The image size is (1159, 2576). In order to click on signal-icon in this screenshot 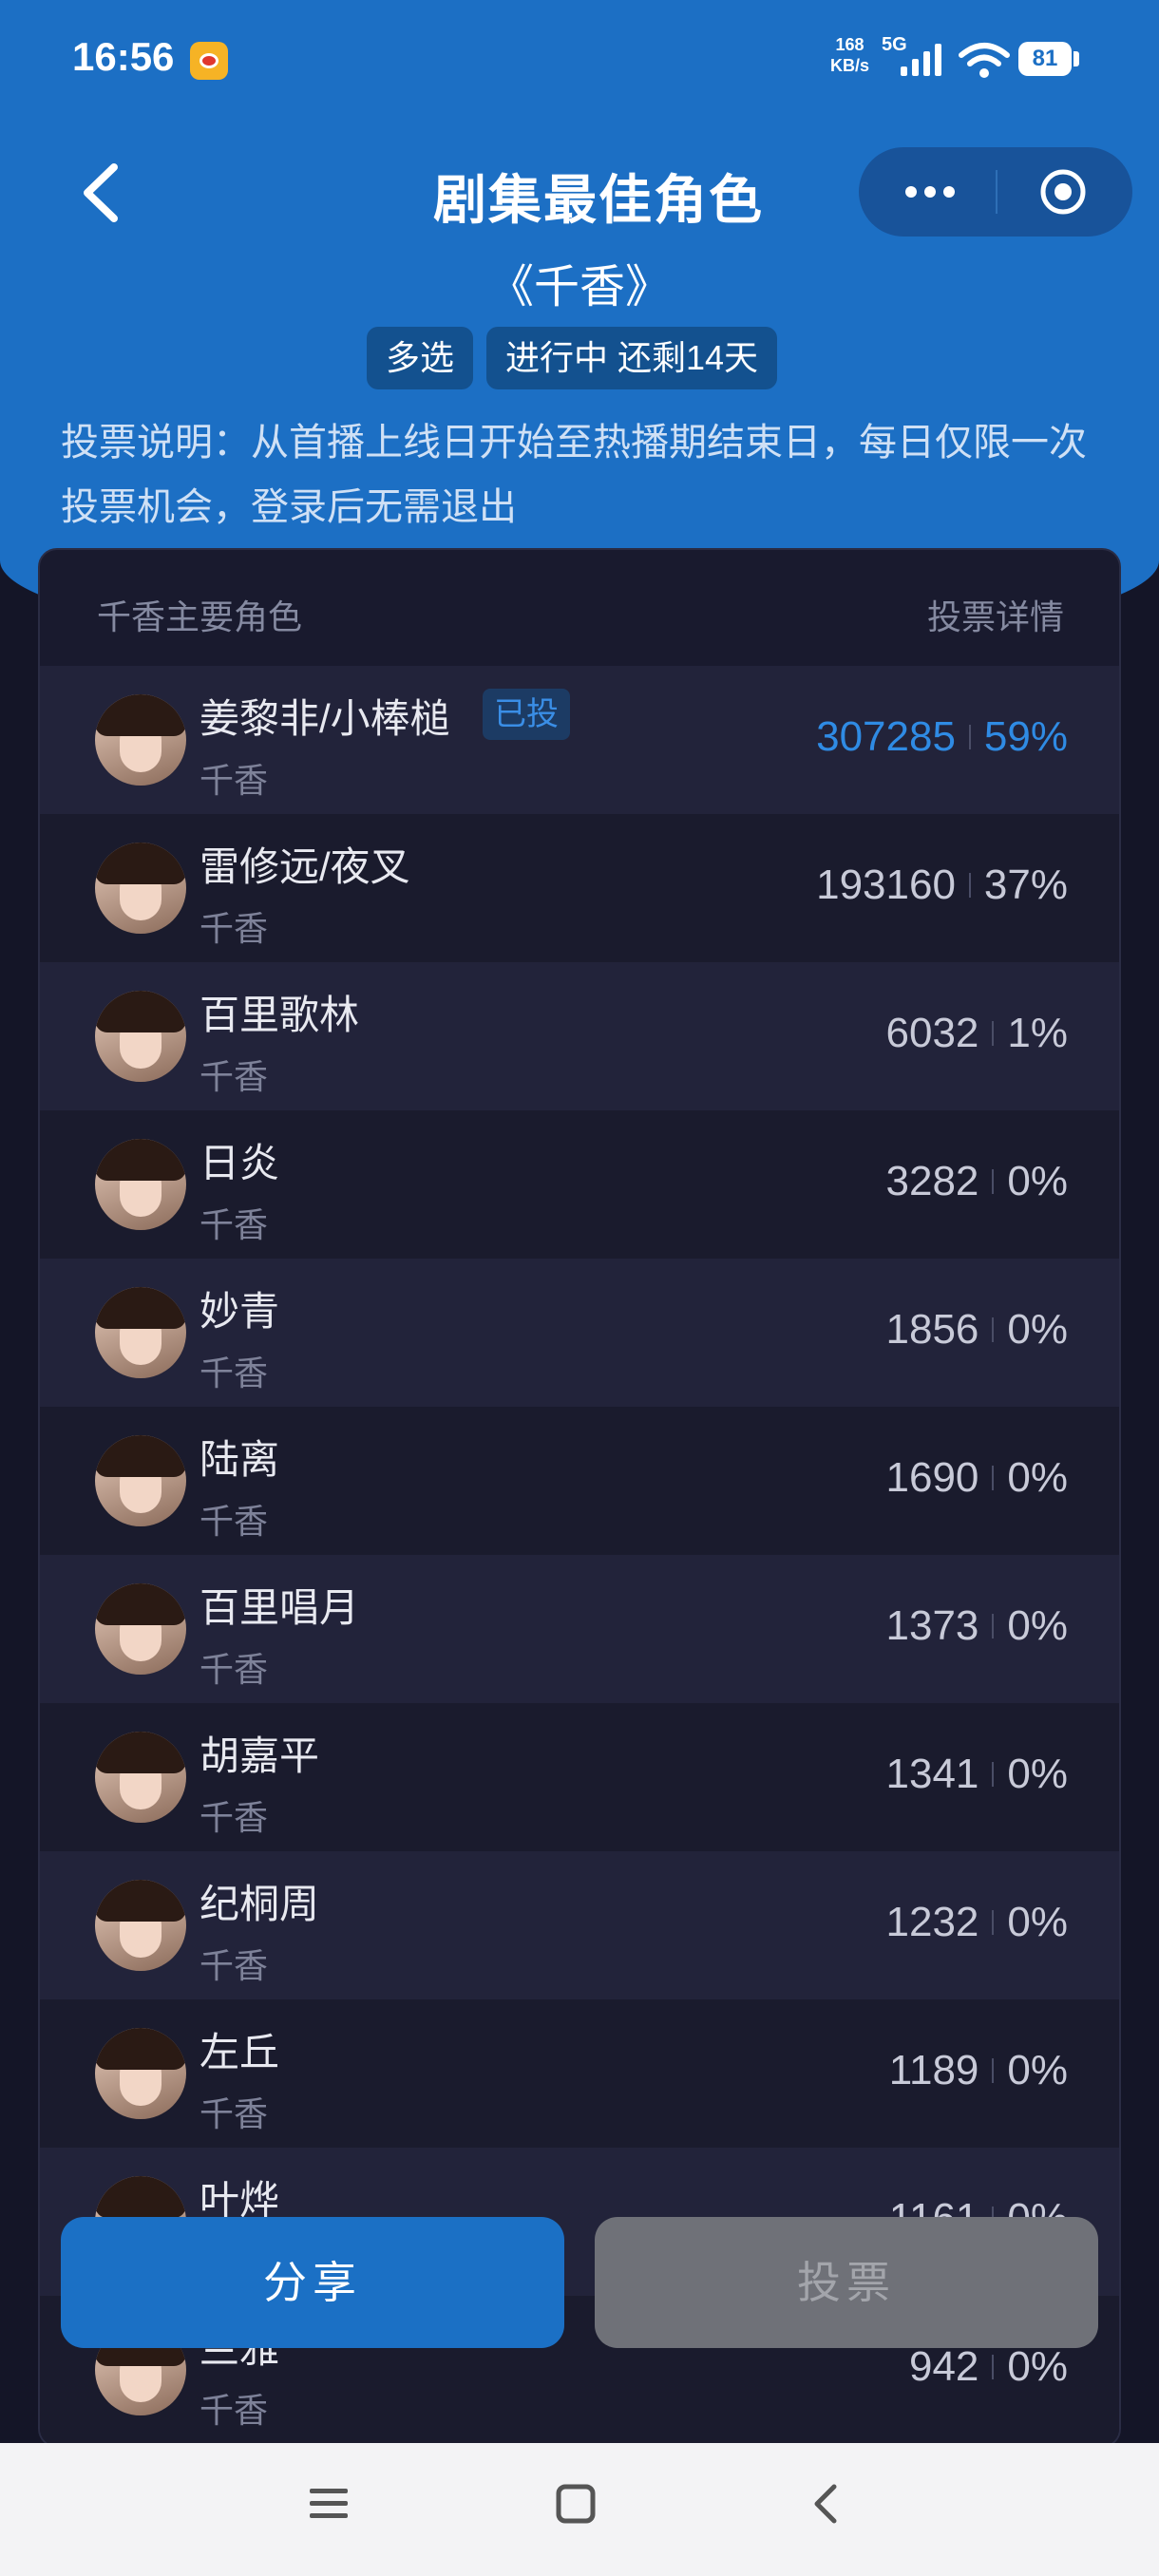, I will do `click(921, 60)`.